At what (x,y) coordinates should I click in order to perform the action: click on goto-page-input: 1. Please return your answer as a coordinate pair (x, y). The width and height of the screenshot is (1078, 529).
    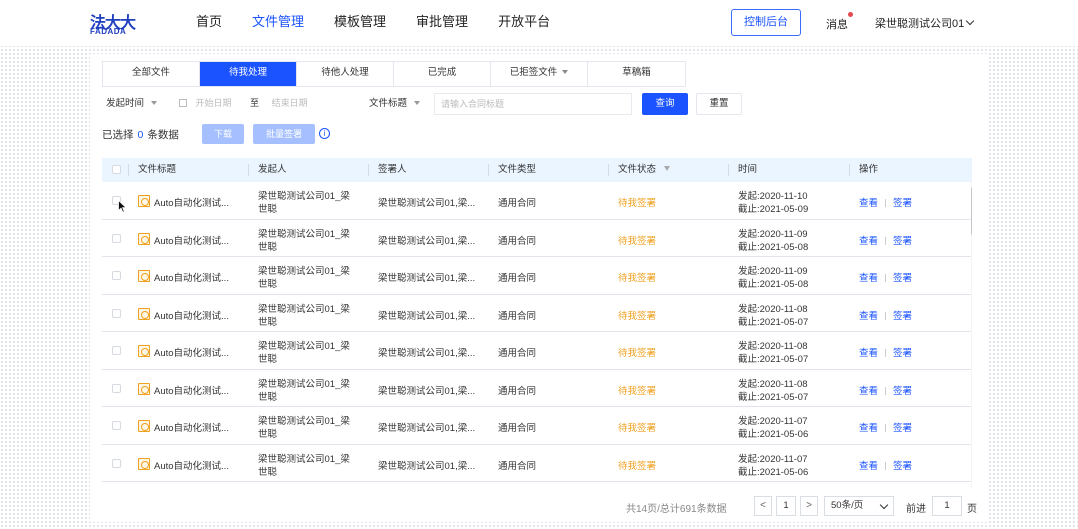
    Looking at the image, I should click on (947, 506).